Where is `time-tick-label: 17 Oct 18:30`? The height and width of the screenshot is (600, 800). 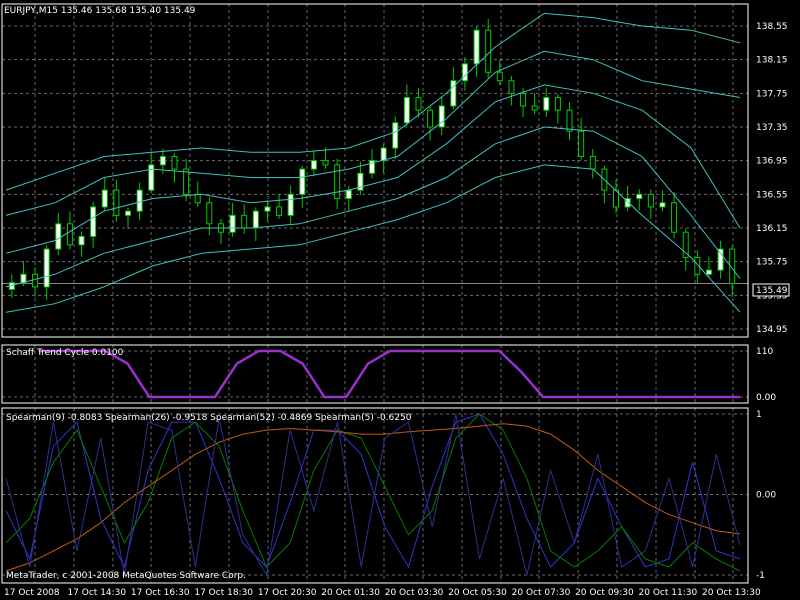
time-tick-label: 17 Oct 18:30 is located at coordinates (223, 593).